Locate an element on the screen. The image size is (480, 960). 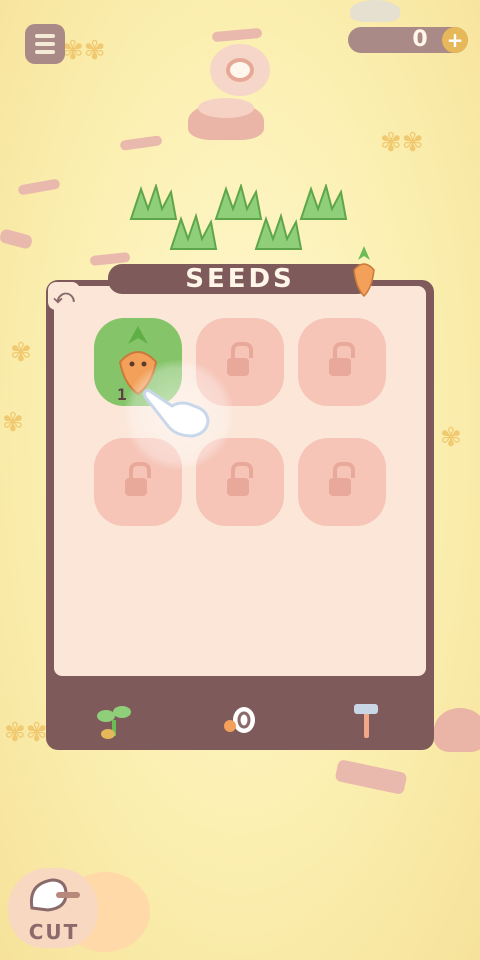
pointing-hand-icon is located at coordinates (178, 410).